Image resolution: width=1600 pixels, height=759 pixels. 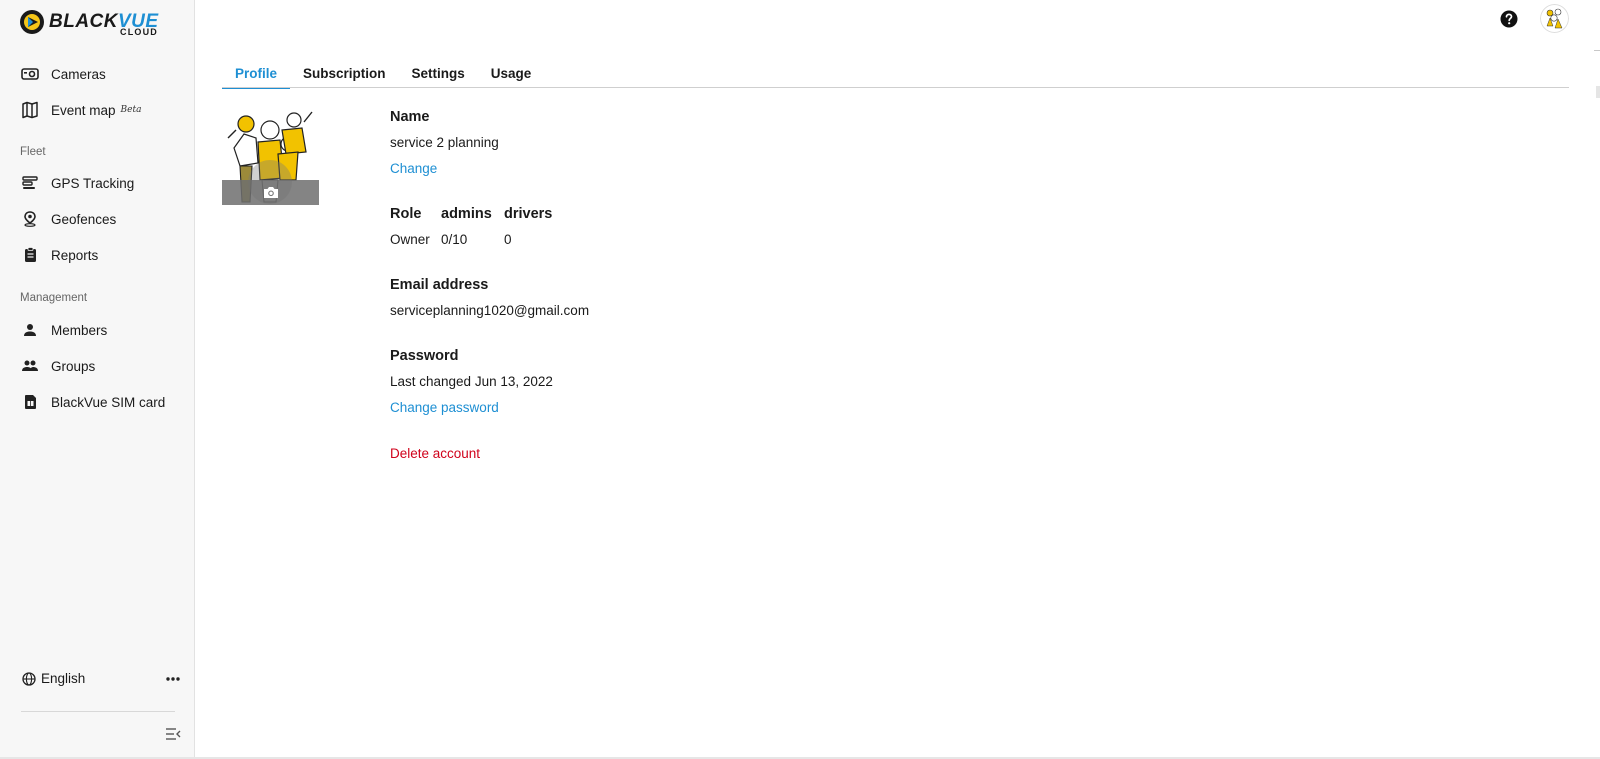 I want to click on more-options-button, so click(x=173, y=679).